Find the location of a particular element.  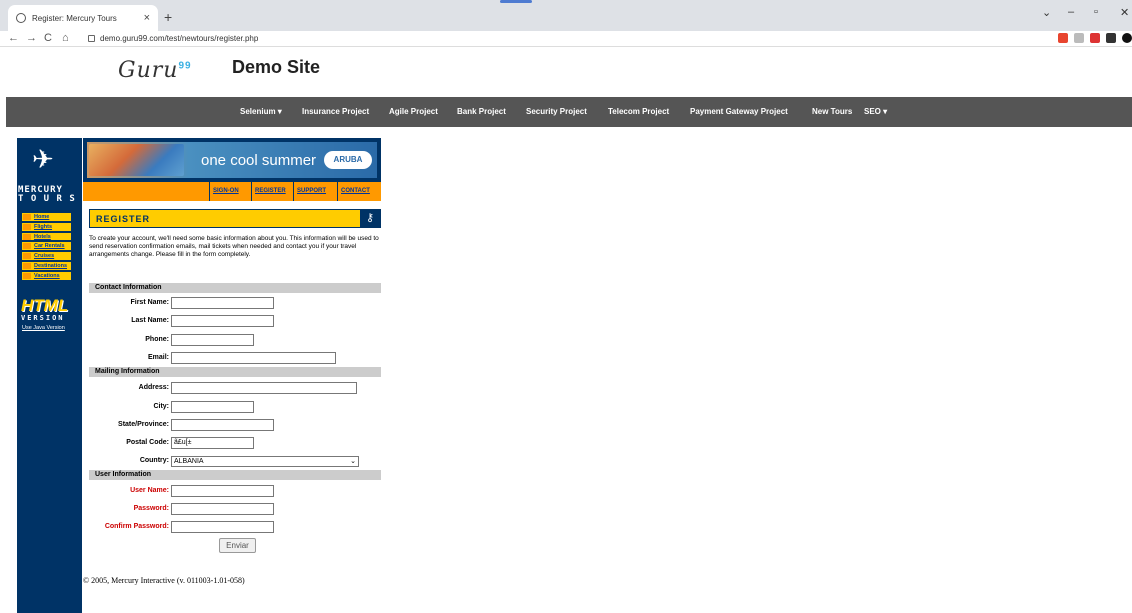

tab-search-icon: ⌄ is located at coordinates (1046, 12).